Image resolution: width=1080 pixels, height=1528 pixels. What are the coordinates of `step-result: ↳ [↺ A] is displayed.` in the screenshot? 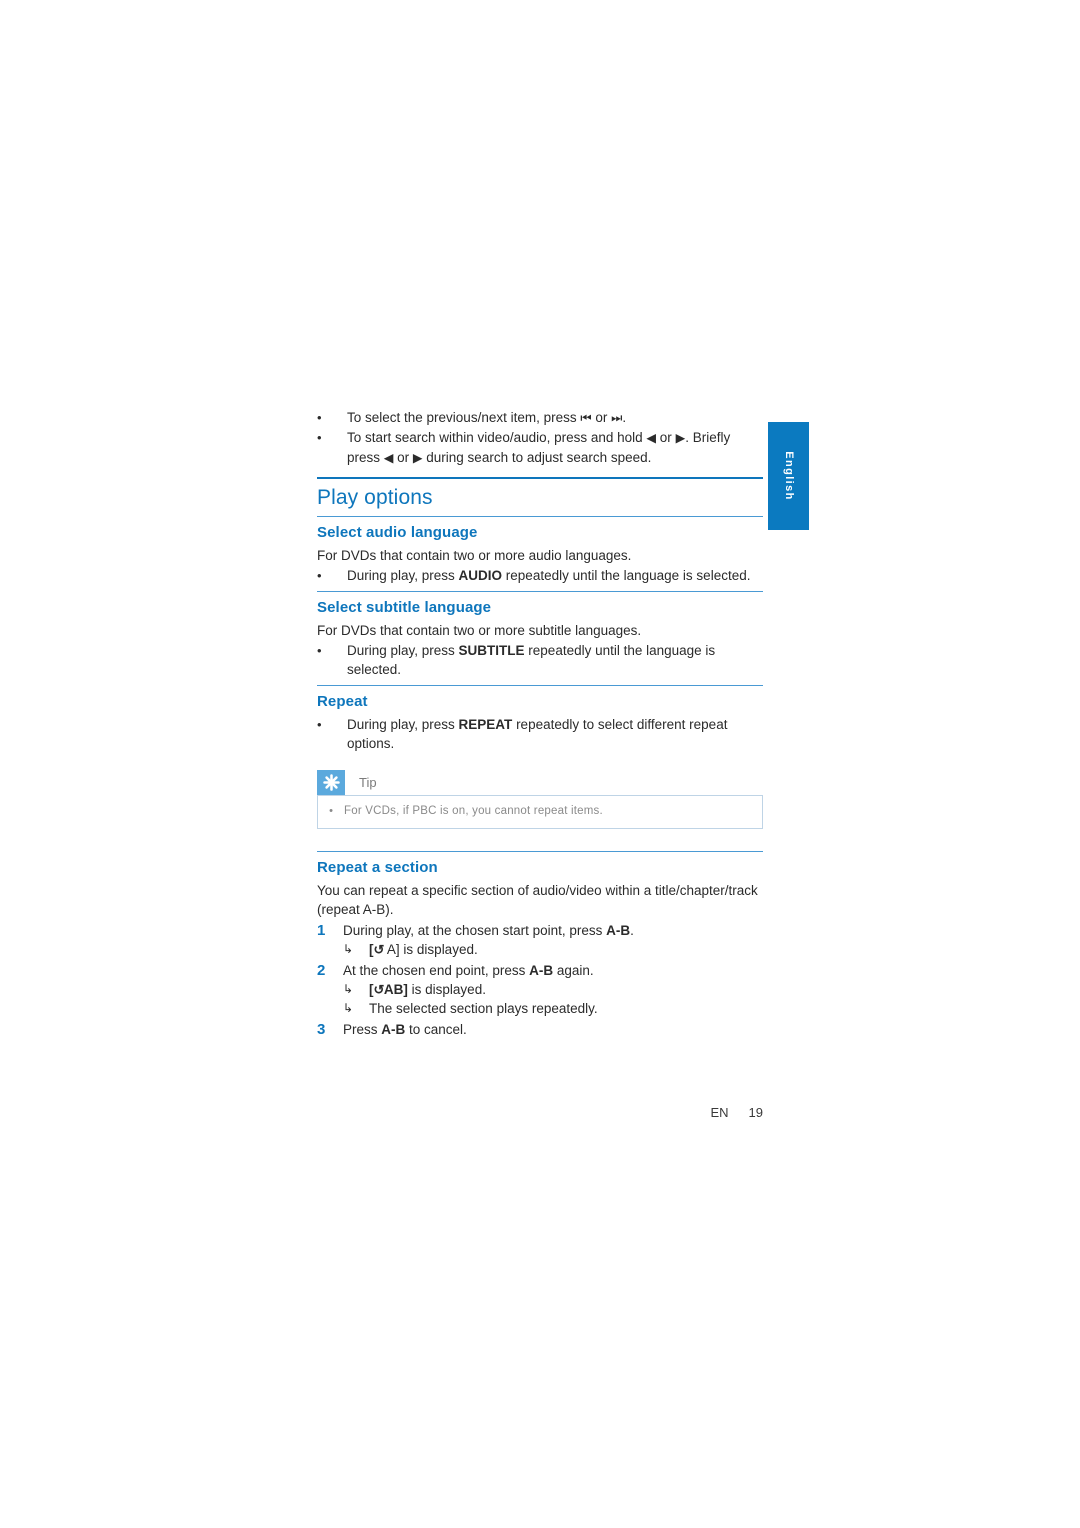 It's located at (553, 949).